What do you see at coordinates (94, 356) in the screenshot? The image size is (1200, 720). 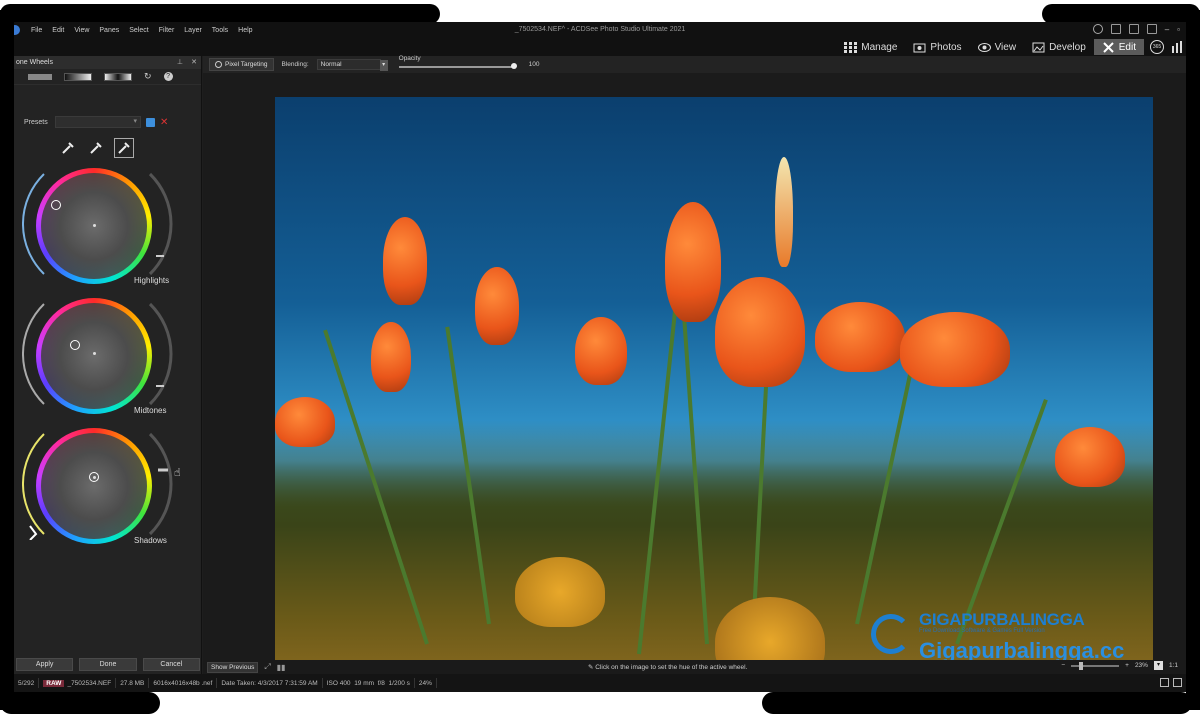 I see `midtones-wheel` at bounding box center [94, 356].